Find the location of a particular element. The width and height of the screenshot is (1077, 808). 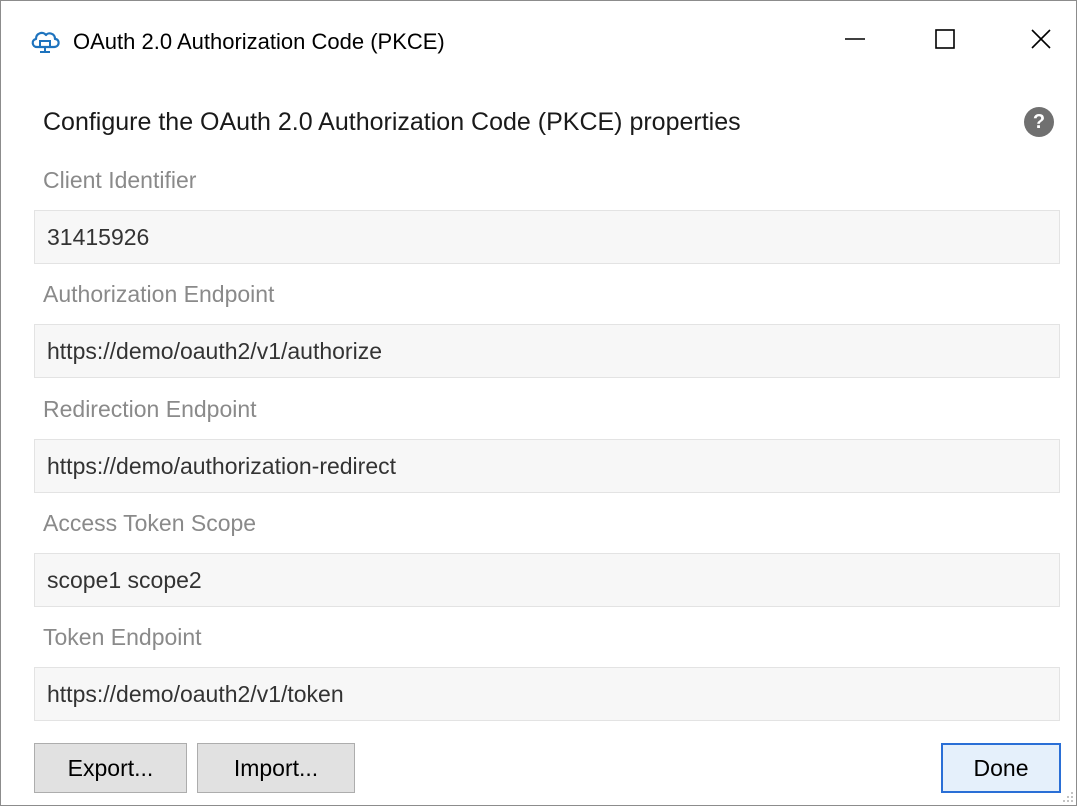

done-button: Done is located at coordinates (1001, 768).